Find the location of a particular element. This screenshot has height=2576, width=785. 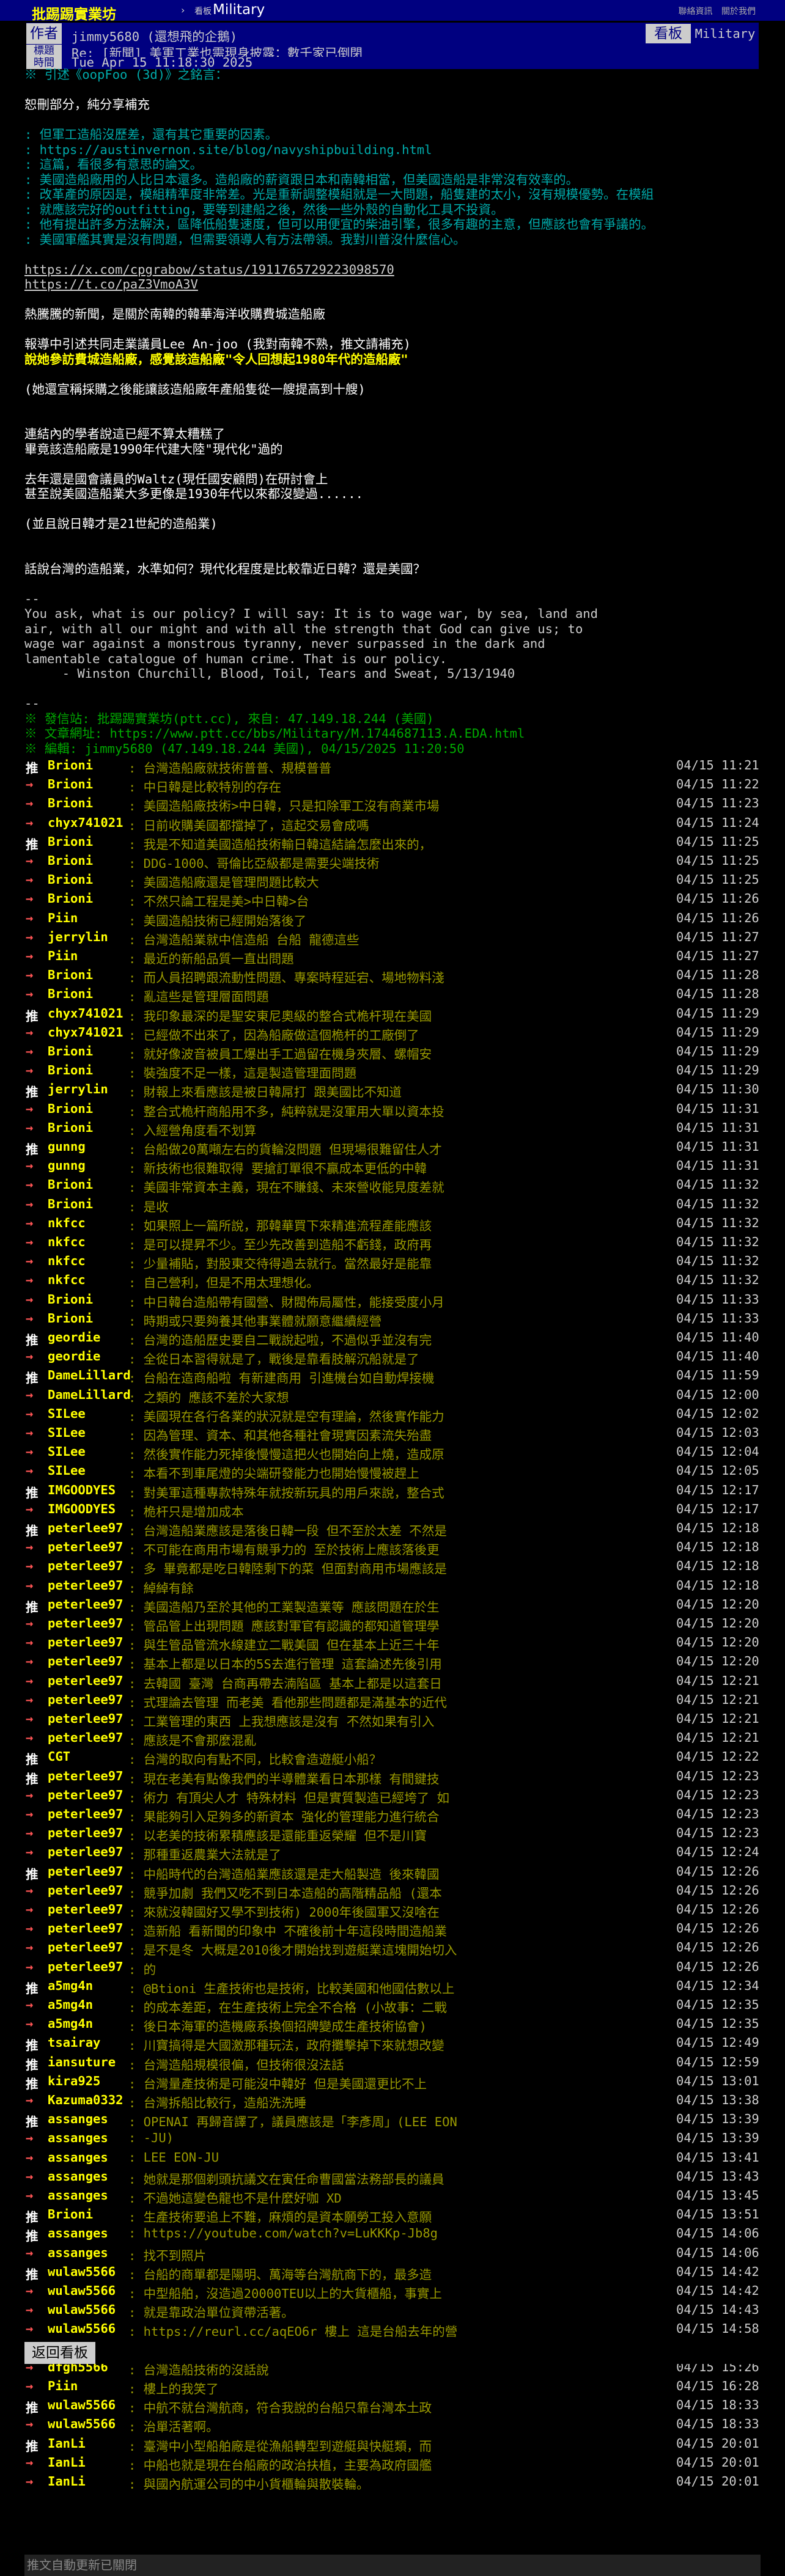

push-content: : 現在老美有點像我們的半導體業看日本那樣 有間鍵技 is located at coordinates (284, 1778).